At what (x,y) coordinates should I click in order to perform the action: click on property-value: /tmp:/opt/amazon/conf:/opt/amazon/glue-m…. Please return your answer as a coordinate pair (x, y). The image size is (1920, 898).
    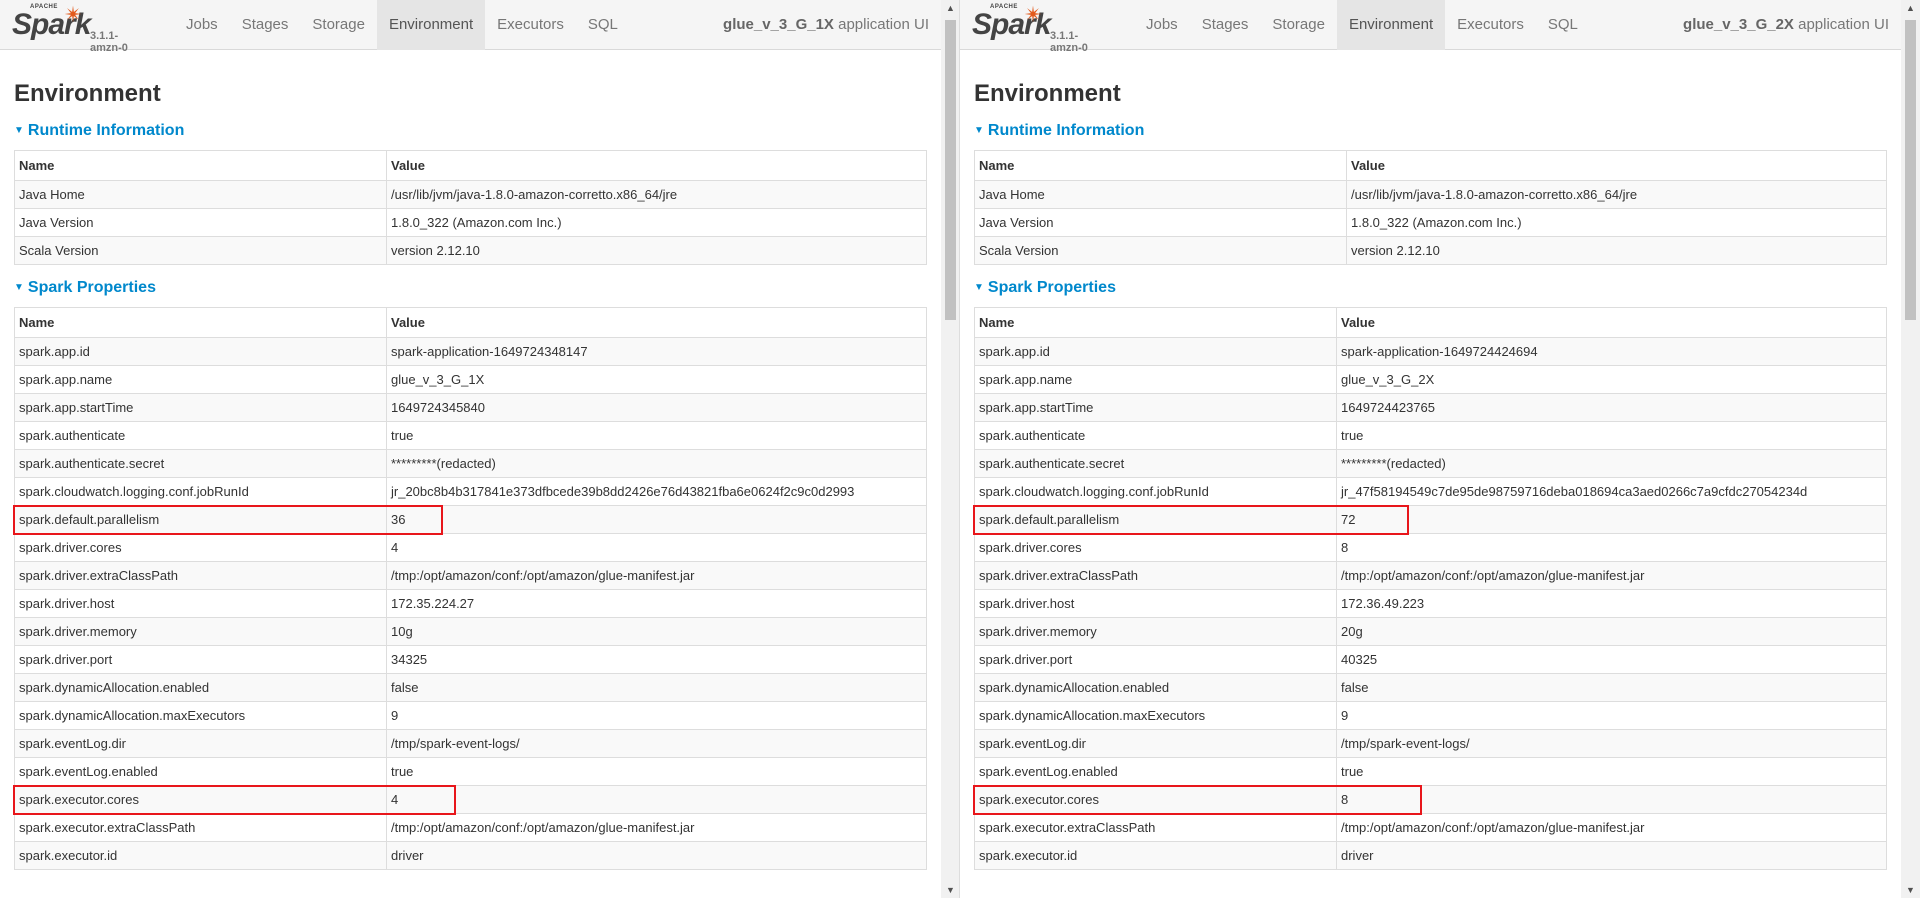
    Looking at the image, I should click on (1611, 575).